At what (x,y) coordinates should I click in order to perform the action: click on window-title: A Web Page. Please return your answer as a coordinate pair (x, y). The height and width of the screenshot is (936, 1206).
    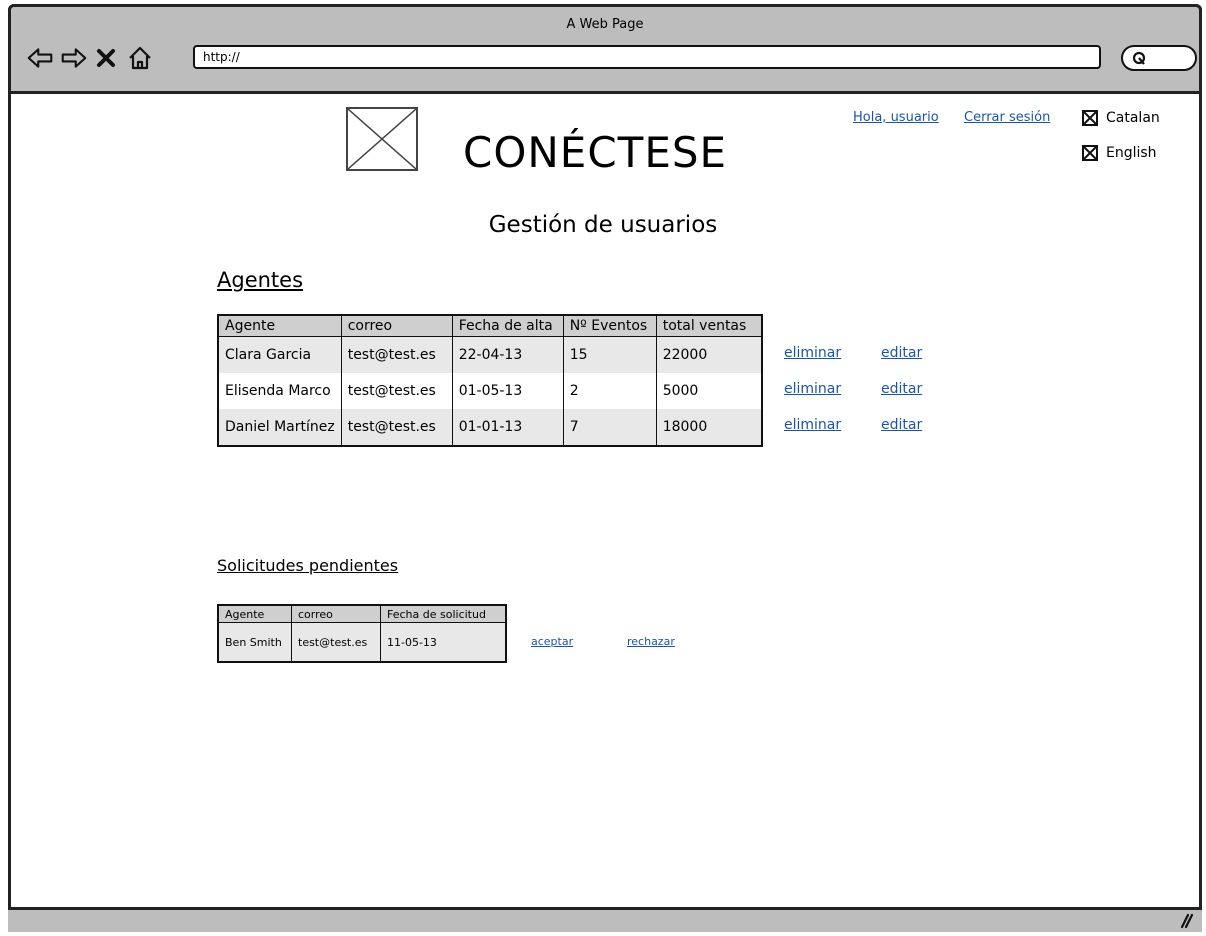
    Looking at the image, I should click on (605, 24).